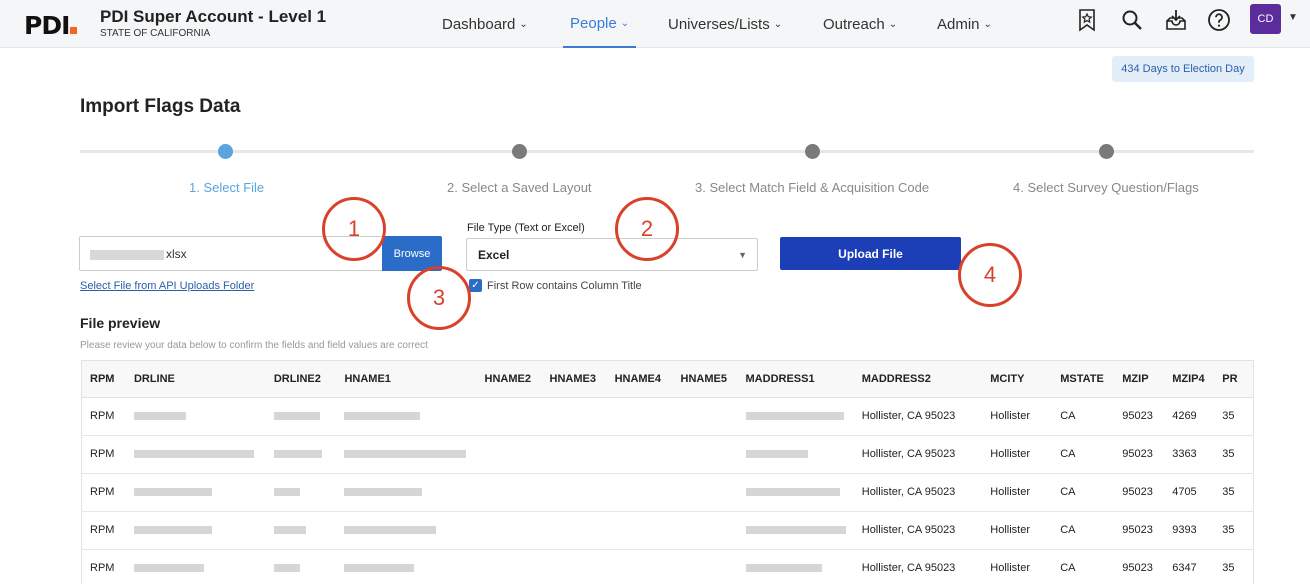  What do you see at coordinates (1176, 20) in the screenshot?
I see `download-tray-icon` at bounding box center [1176, 20].